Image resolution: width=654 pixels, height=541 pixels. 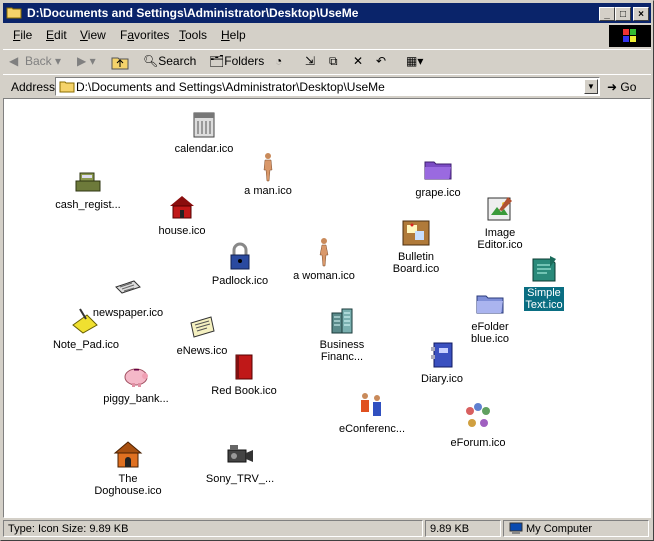 What do you see at coordinates (324, 252) in the screenshot?
I see `woman-figure-icon` at bounding box center [324, 252].